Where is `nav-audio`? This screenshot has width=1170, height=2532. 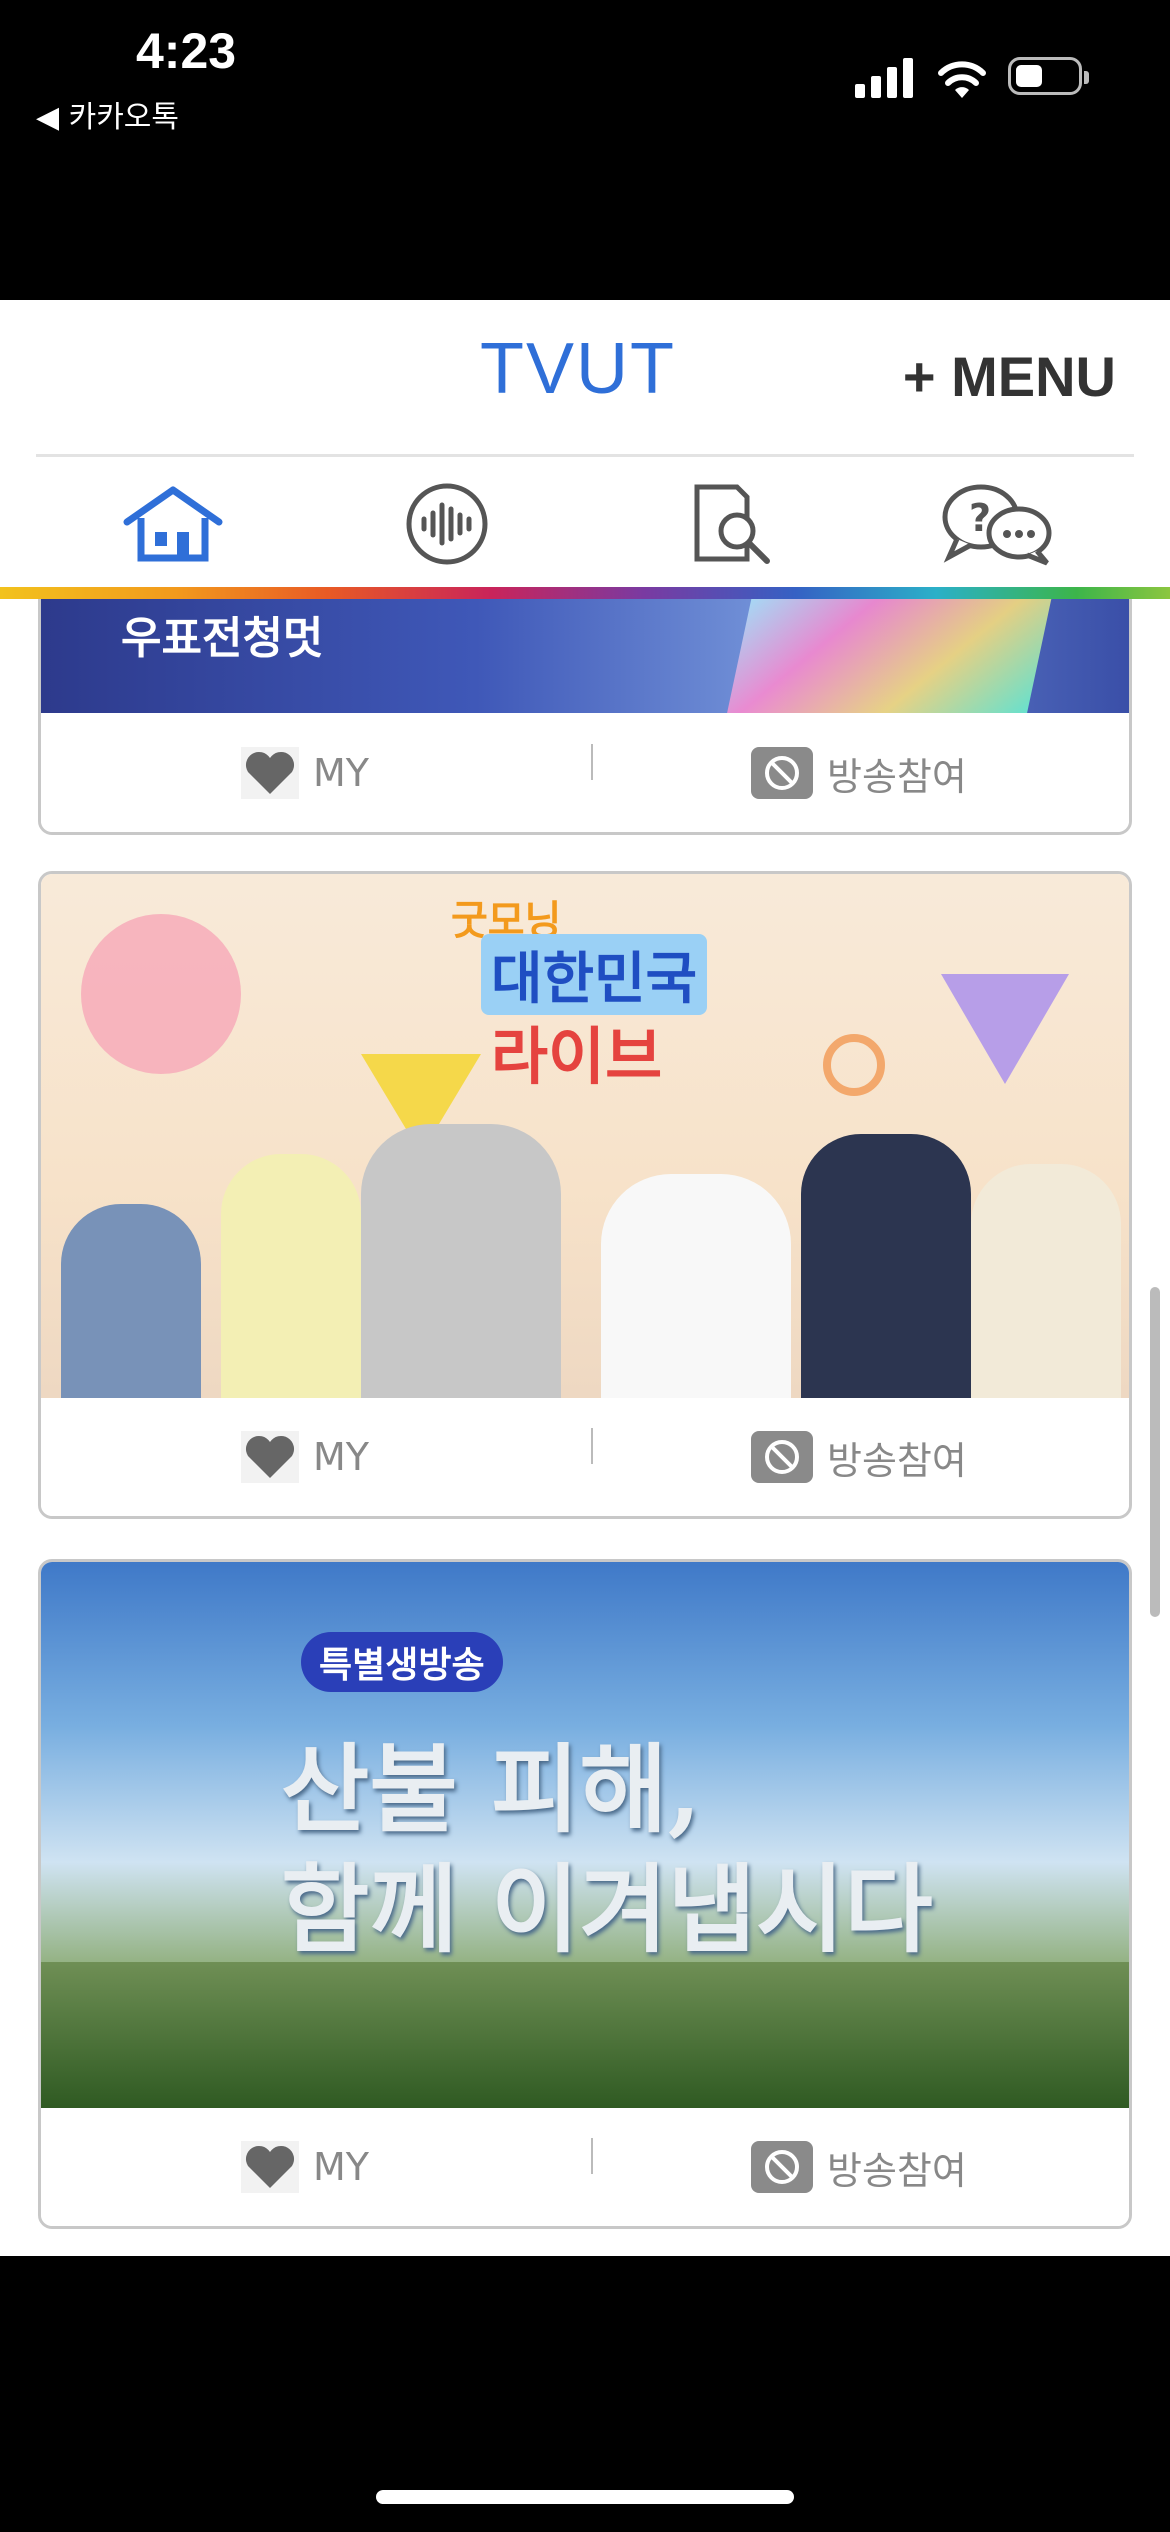 nav-audio is located at coordinates (447, 524).